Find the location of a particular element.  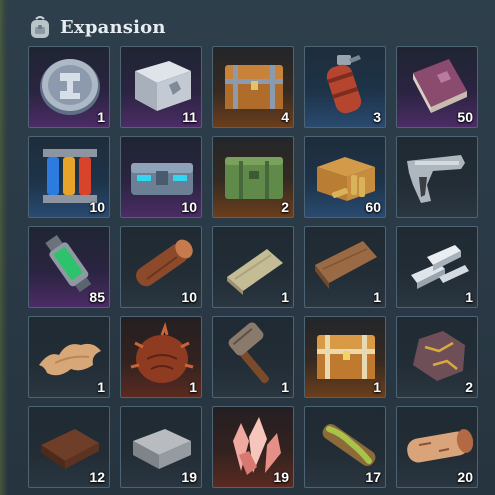

inventory-slot-birch-log: 20 is located at coordinates (437, 447).